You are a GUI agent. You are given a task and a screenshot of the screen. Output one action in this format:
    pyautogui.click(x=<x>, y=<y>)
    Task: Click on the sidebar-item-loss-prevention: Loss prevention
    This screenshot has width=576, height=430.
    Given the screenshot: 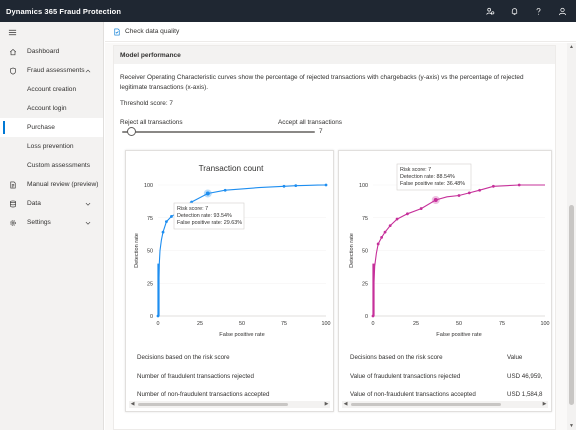 What is the action you would take?
    pyautogui.click(x=51, y=146)
    